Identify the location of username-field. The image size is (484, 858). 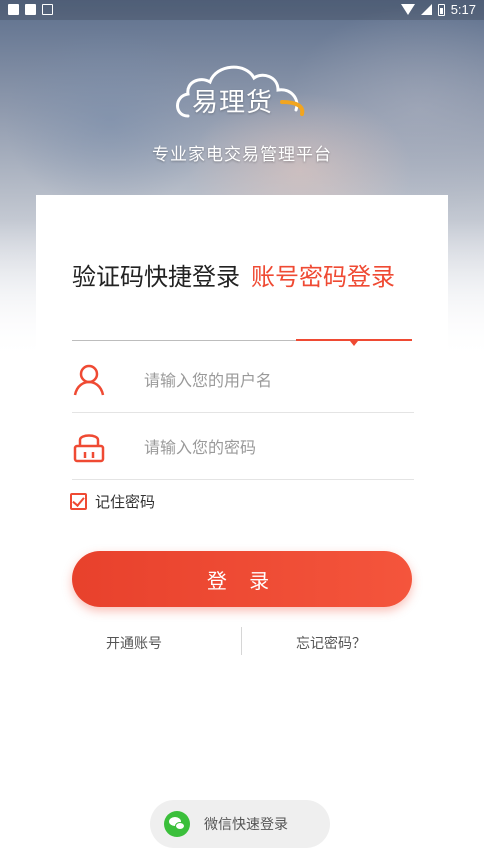
(243, 380).